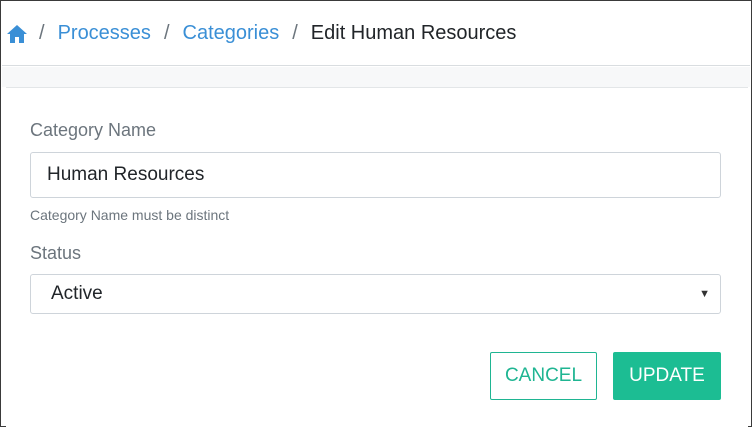 This screenshot has width=752, height=427. What do you see at coordinates (77, 293) in the screenshot?
I see `status-selected-value: Active` at bounding box center [77, 293].